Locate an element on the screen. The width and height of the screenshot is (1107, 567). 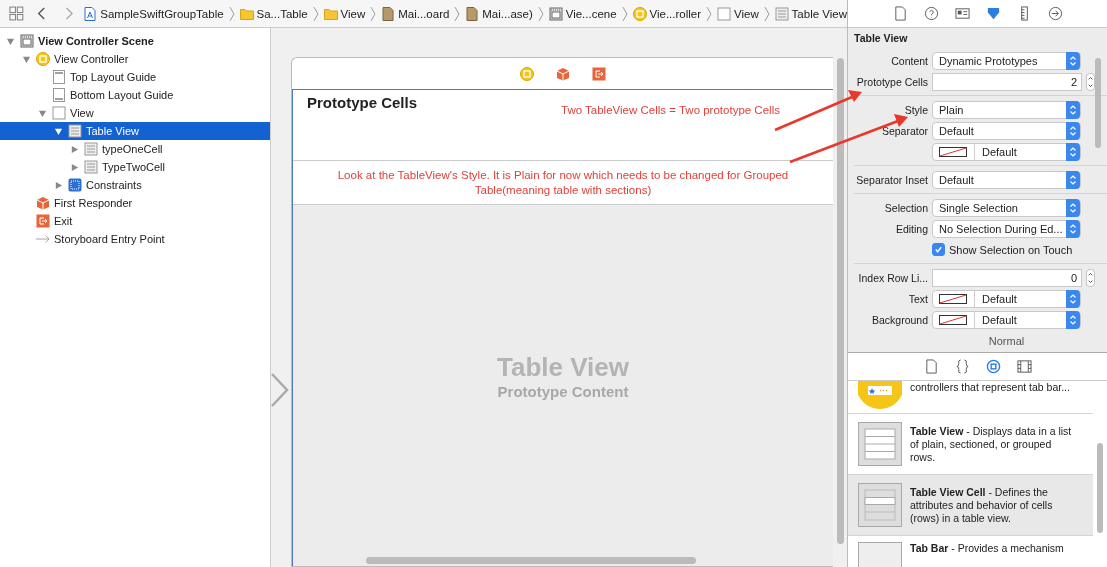
field-label: Separator Inset is located at coordinates (891, 179).